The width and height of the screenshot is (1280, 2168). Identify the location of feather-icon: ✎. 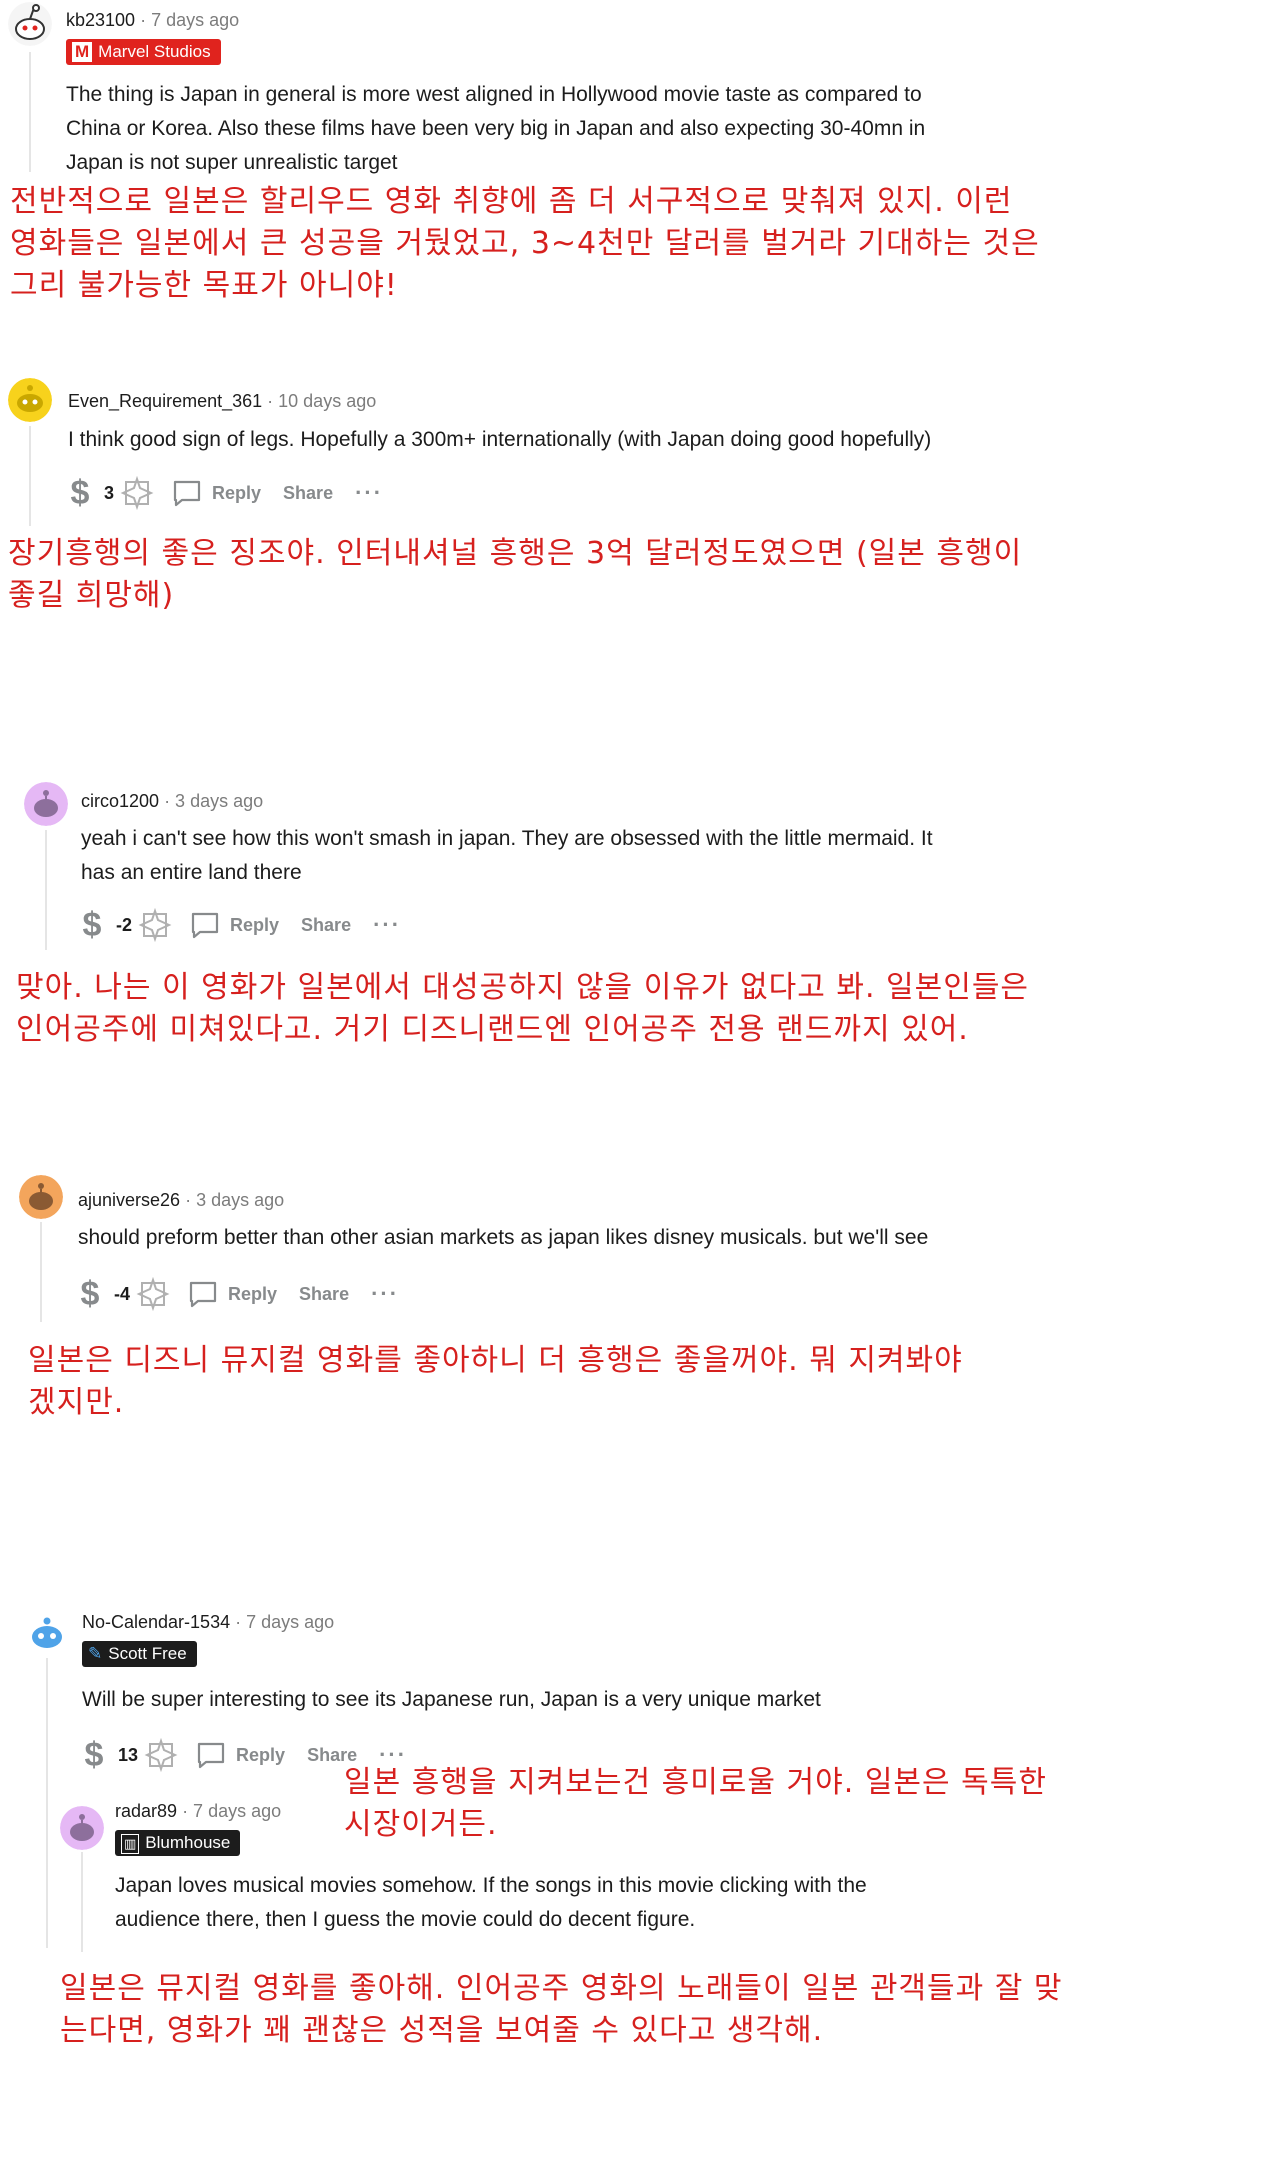
(95, 1653).